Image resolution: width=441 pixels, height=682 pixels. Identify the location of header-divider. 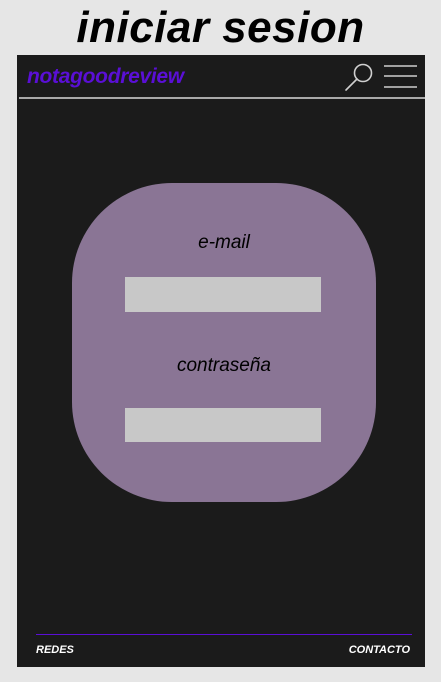
(222, 98).